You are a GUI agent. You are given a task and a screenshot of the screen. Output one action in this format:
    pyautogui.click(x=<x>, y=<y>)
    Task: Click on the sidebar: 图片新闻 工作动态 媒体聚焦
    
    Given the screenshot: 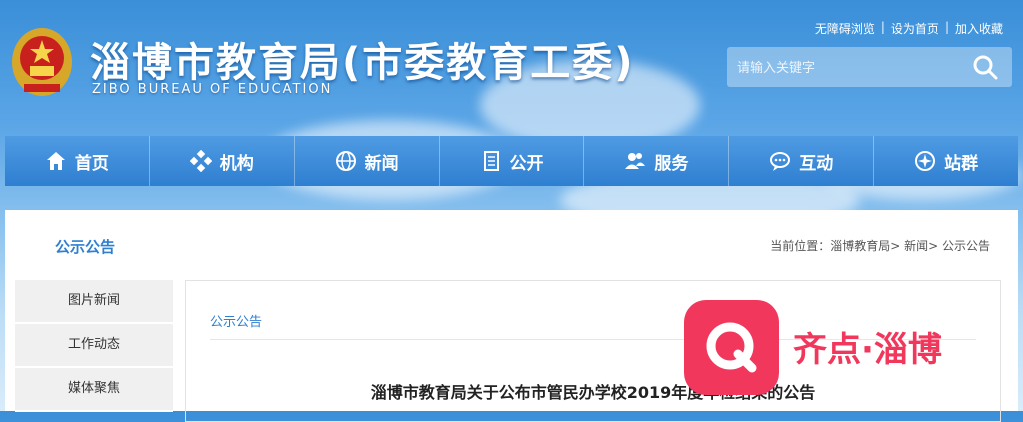 What is the action you would take?
    pyautogui.click(x=94, y=346)
    